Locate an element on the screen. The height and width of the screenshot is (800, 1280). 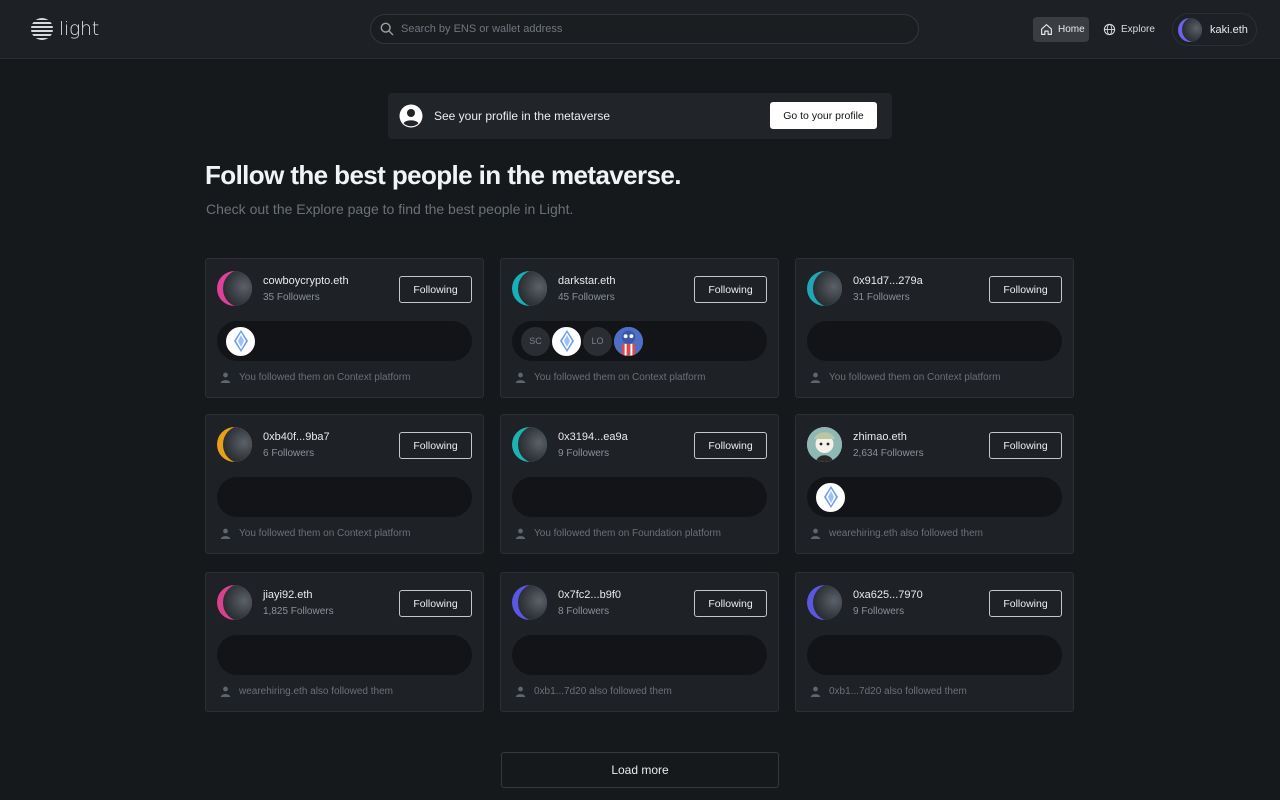
user-avatar is located at coordinates (1190, 29).